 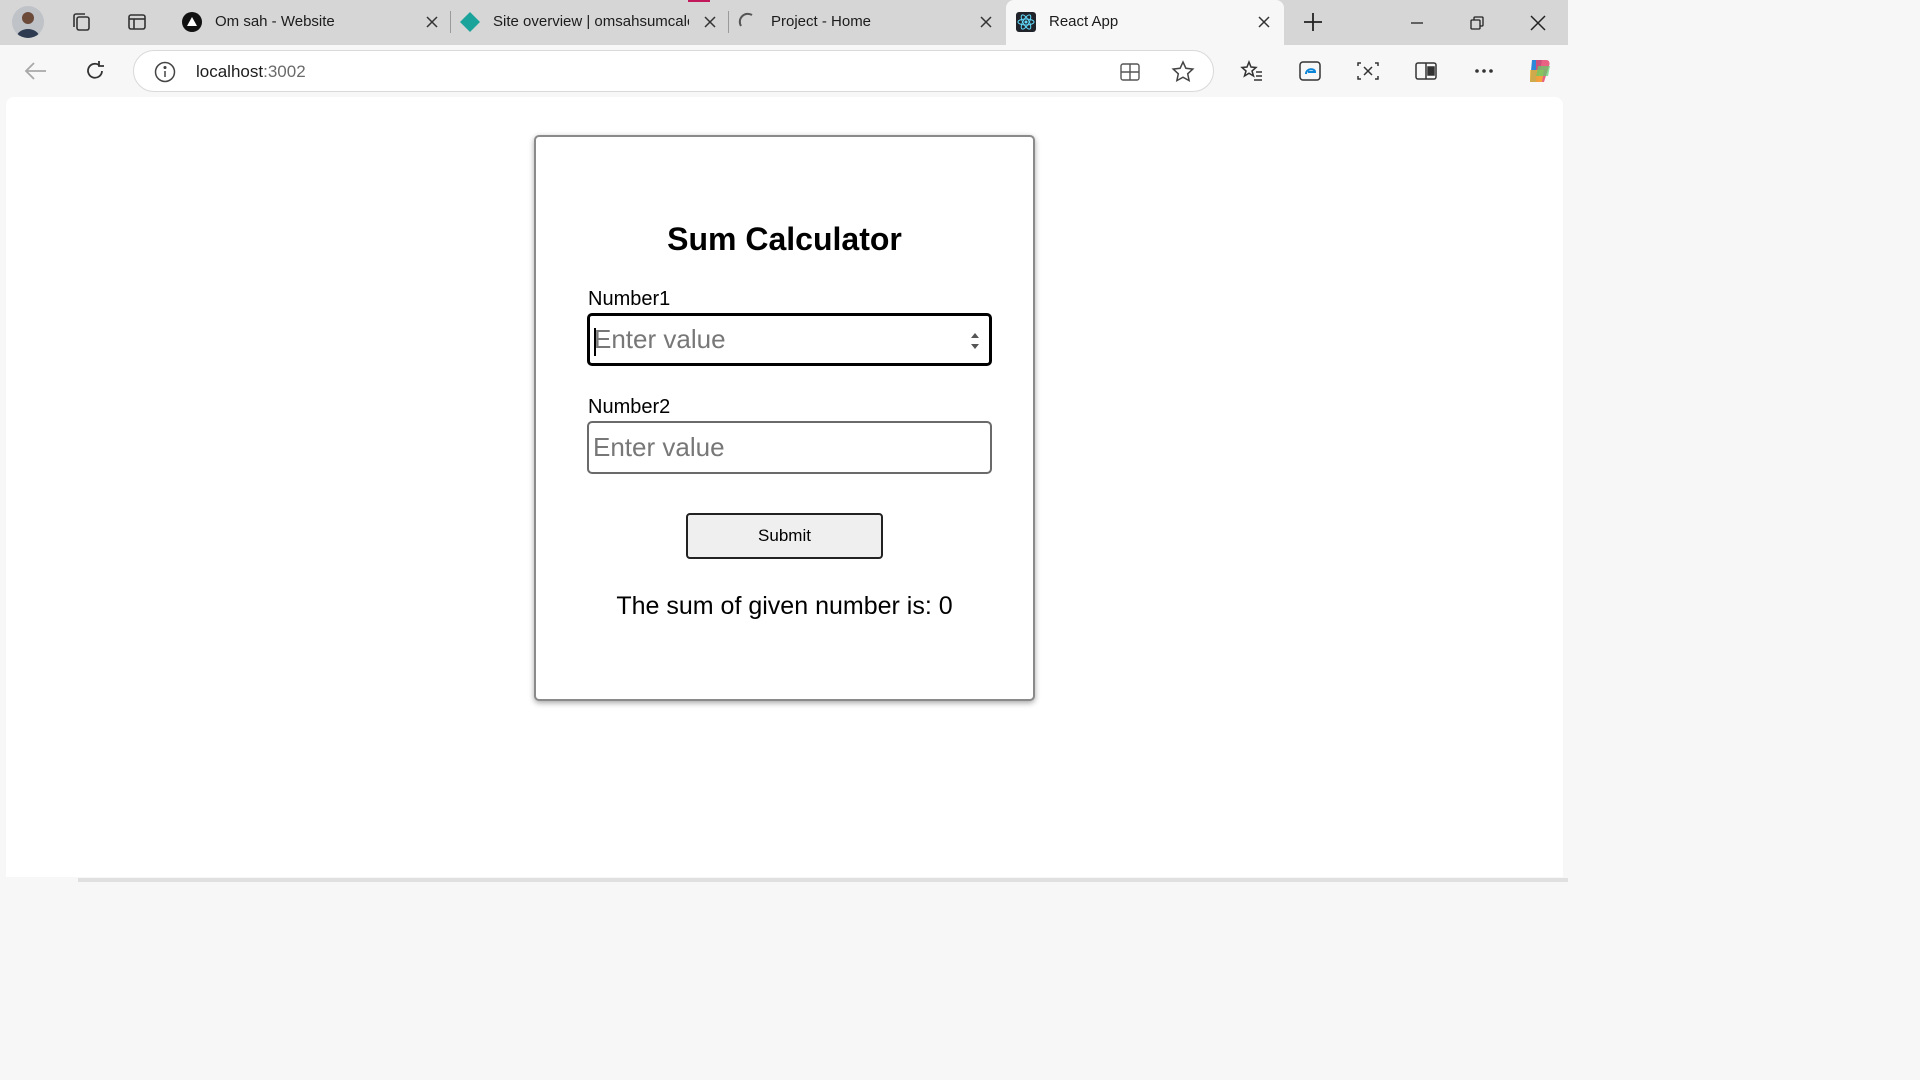 I want to click on loading-indicator, so click(x=699, y=1).